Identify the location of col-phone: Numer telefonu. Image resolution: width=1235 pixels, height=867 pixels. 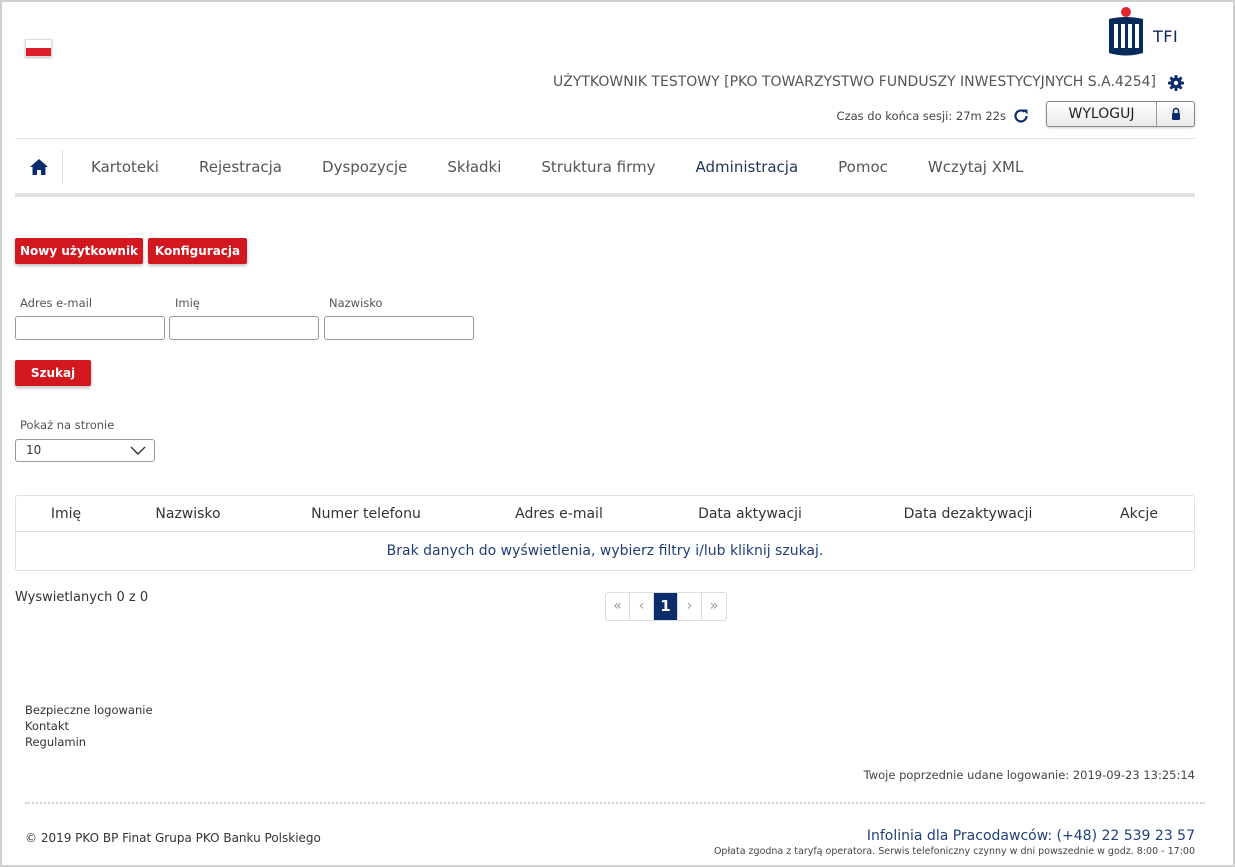
(366, 514).